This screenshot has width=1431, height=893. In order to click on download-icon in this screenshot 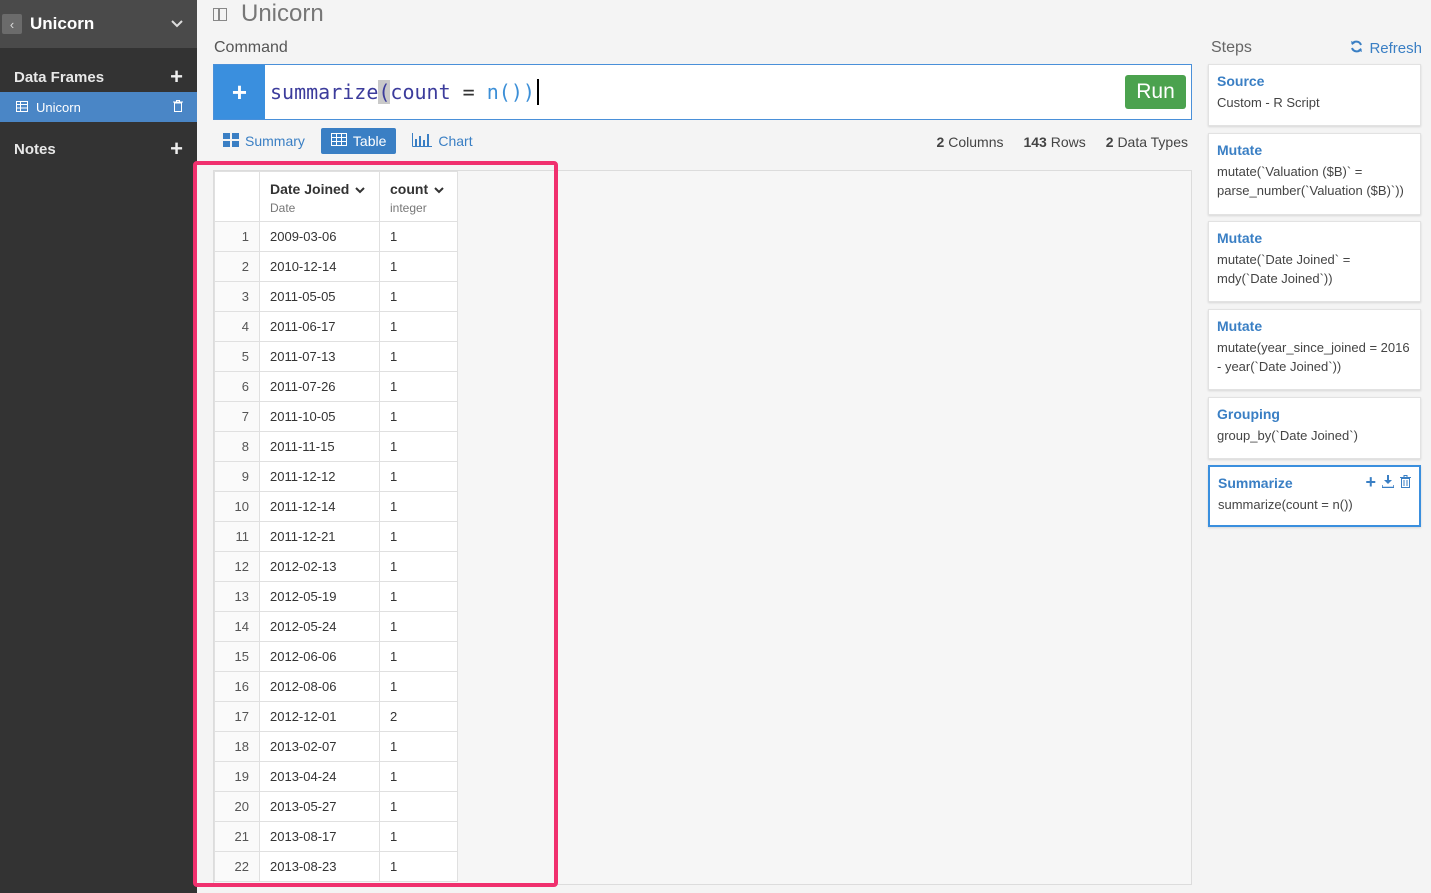, I will do `click(1388, 483)`.